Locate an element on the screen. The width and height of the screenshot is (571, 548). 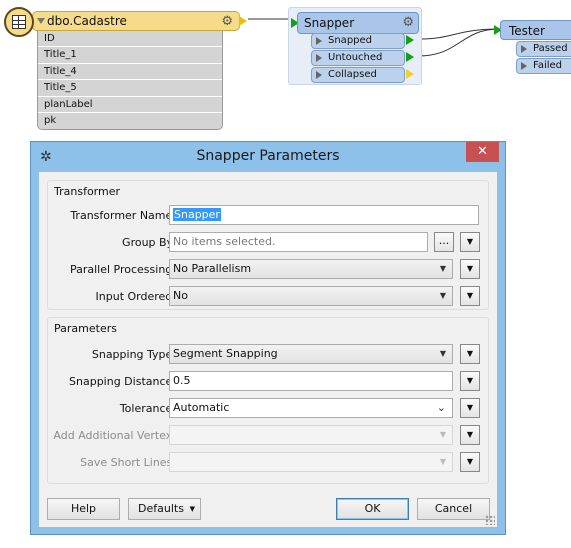
tester-header: Tester is located at coordinates (535, 30).